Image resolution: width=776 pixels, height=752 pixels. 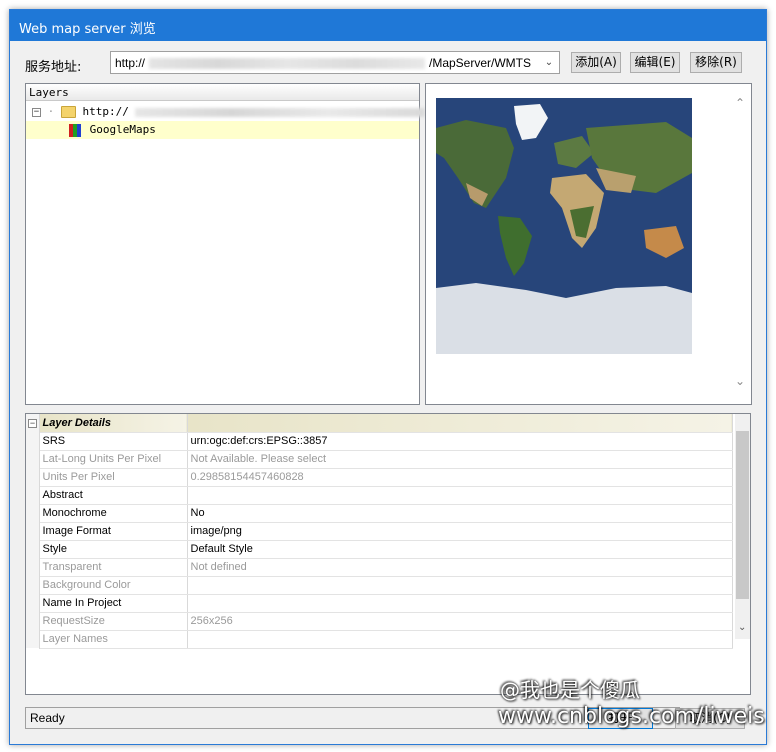 What do you see at coordinates (460, 477) in the screenshot?
I see `property-value: 0.29858154457460828` at bounding box center [460, 477].